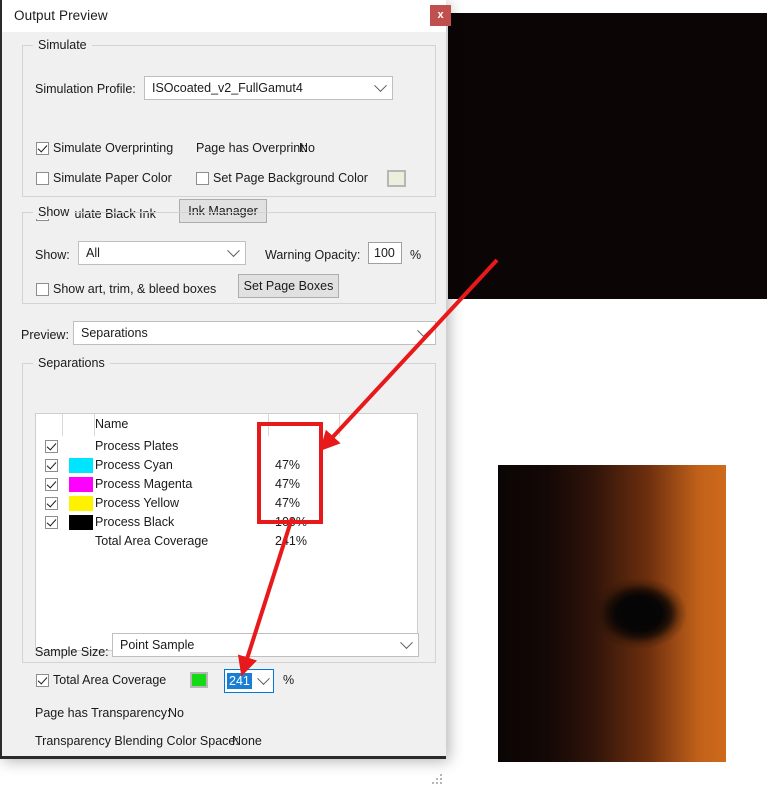  I want to click on document-preview-bottom, so click(612, 613).